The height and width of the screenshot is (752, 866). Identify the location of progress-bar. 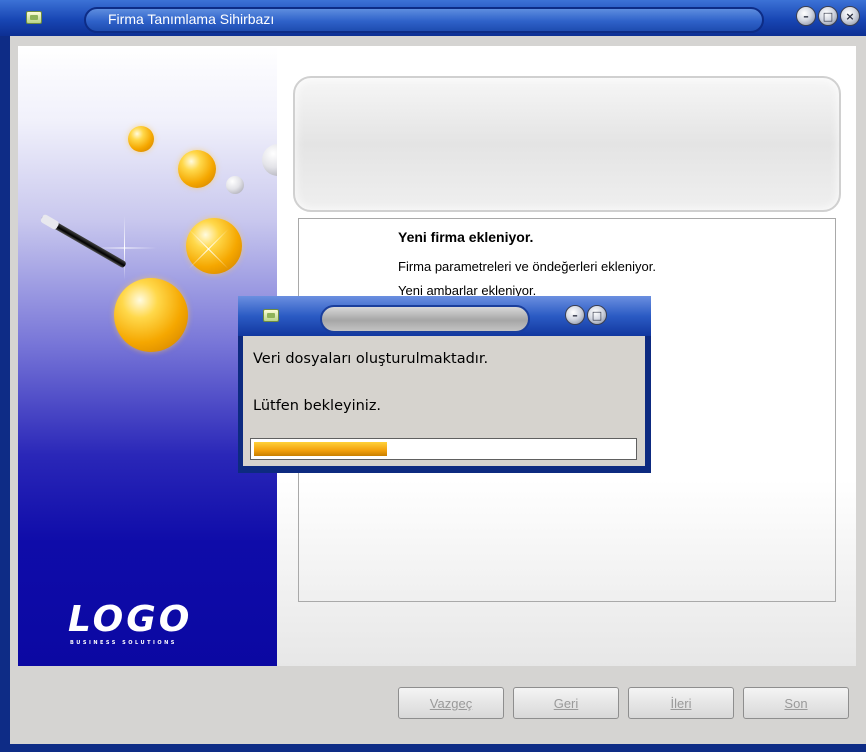
(443, 449).